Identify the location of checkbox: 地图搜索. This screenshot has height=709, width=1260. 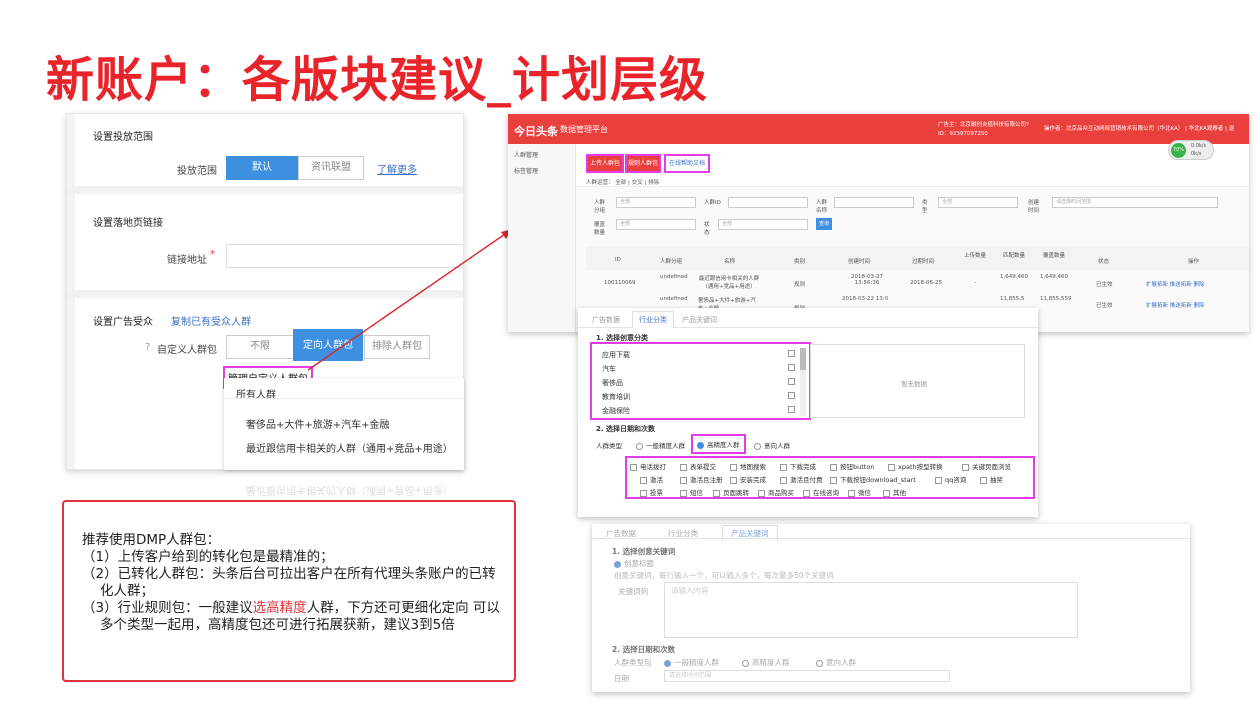
(748, 466).